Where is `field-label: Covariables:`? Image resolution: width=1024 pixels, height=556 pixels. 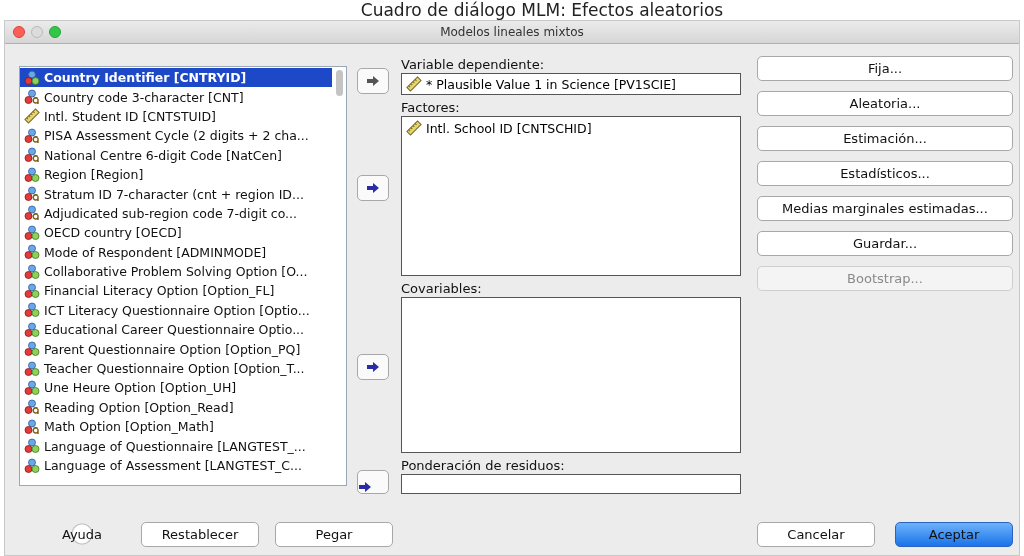 field-label: Covariables: is located at coordinates (442, 288).